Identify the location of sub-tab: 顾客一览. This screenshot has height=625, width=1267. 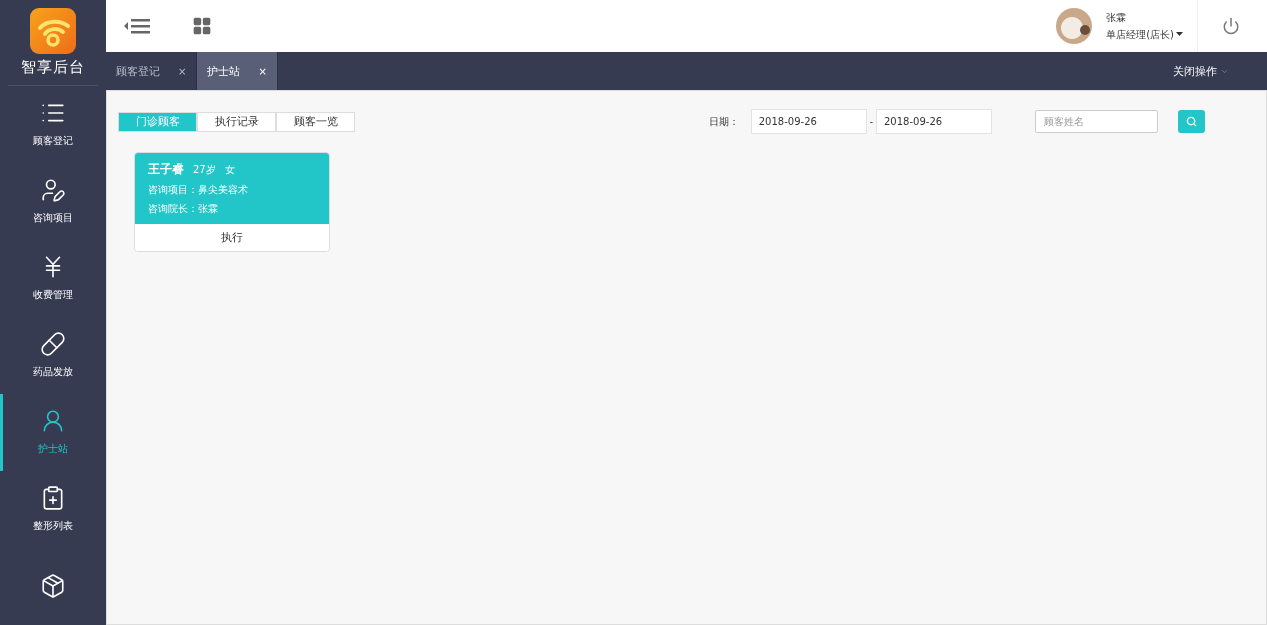
(315, 121).